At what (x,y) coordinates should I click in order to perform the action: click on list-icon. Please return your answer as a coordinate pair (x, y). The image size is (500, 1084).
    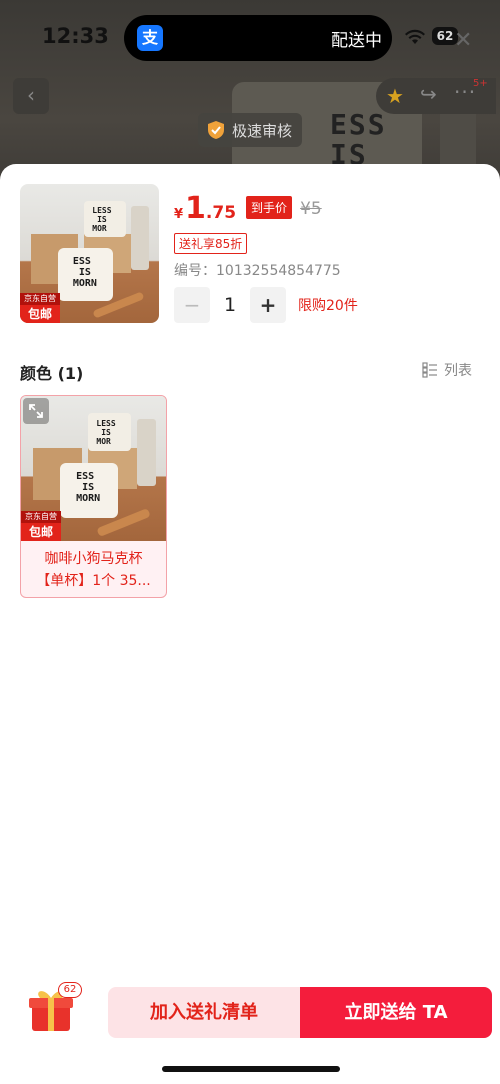
    Looking at the image, I should click on (429, 370).